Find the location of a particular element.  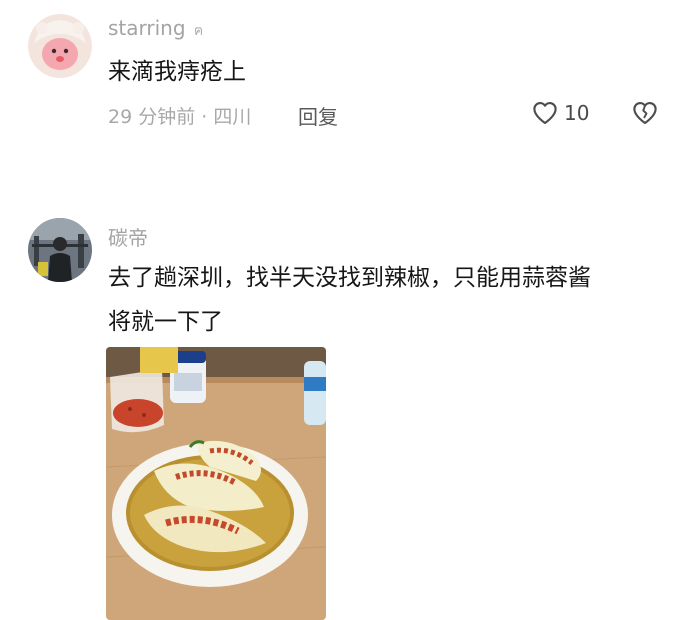

like-button: 10 is located at coordinates (559, 113).